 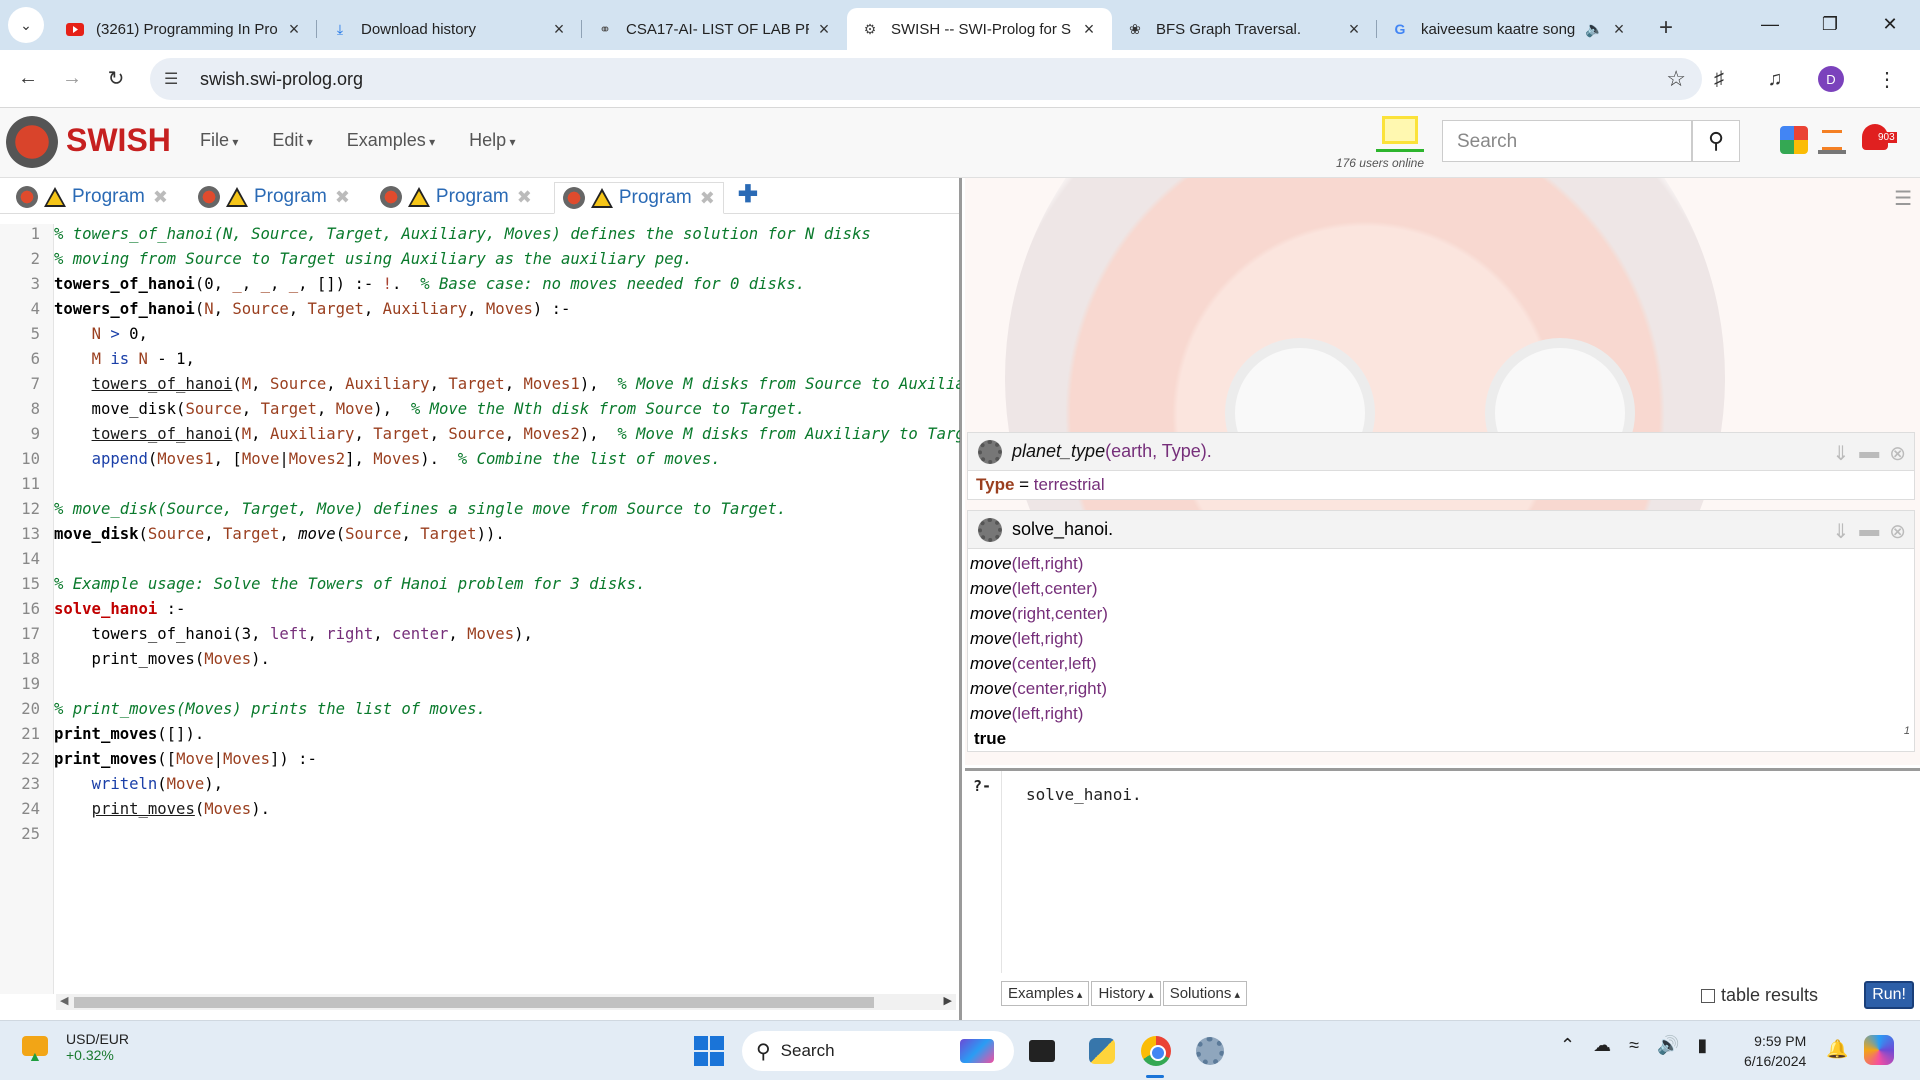 What do you see at coordinates (638, 198) in the screenshot?
I see `tab-program-active: Program ✖` at bounding box center [638, 198].